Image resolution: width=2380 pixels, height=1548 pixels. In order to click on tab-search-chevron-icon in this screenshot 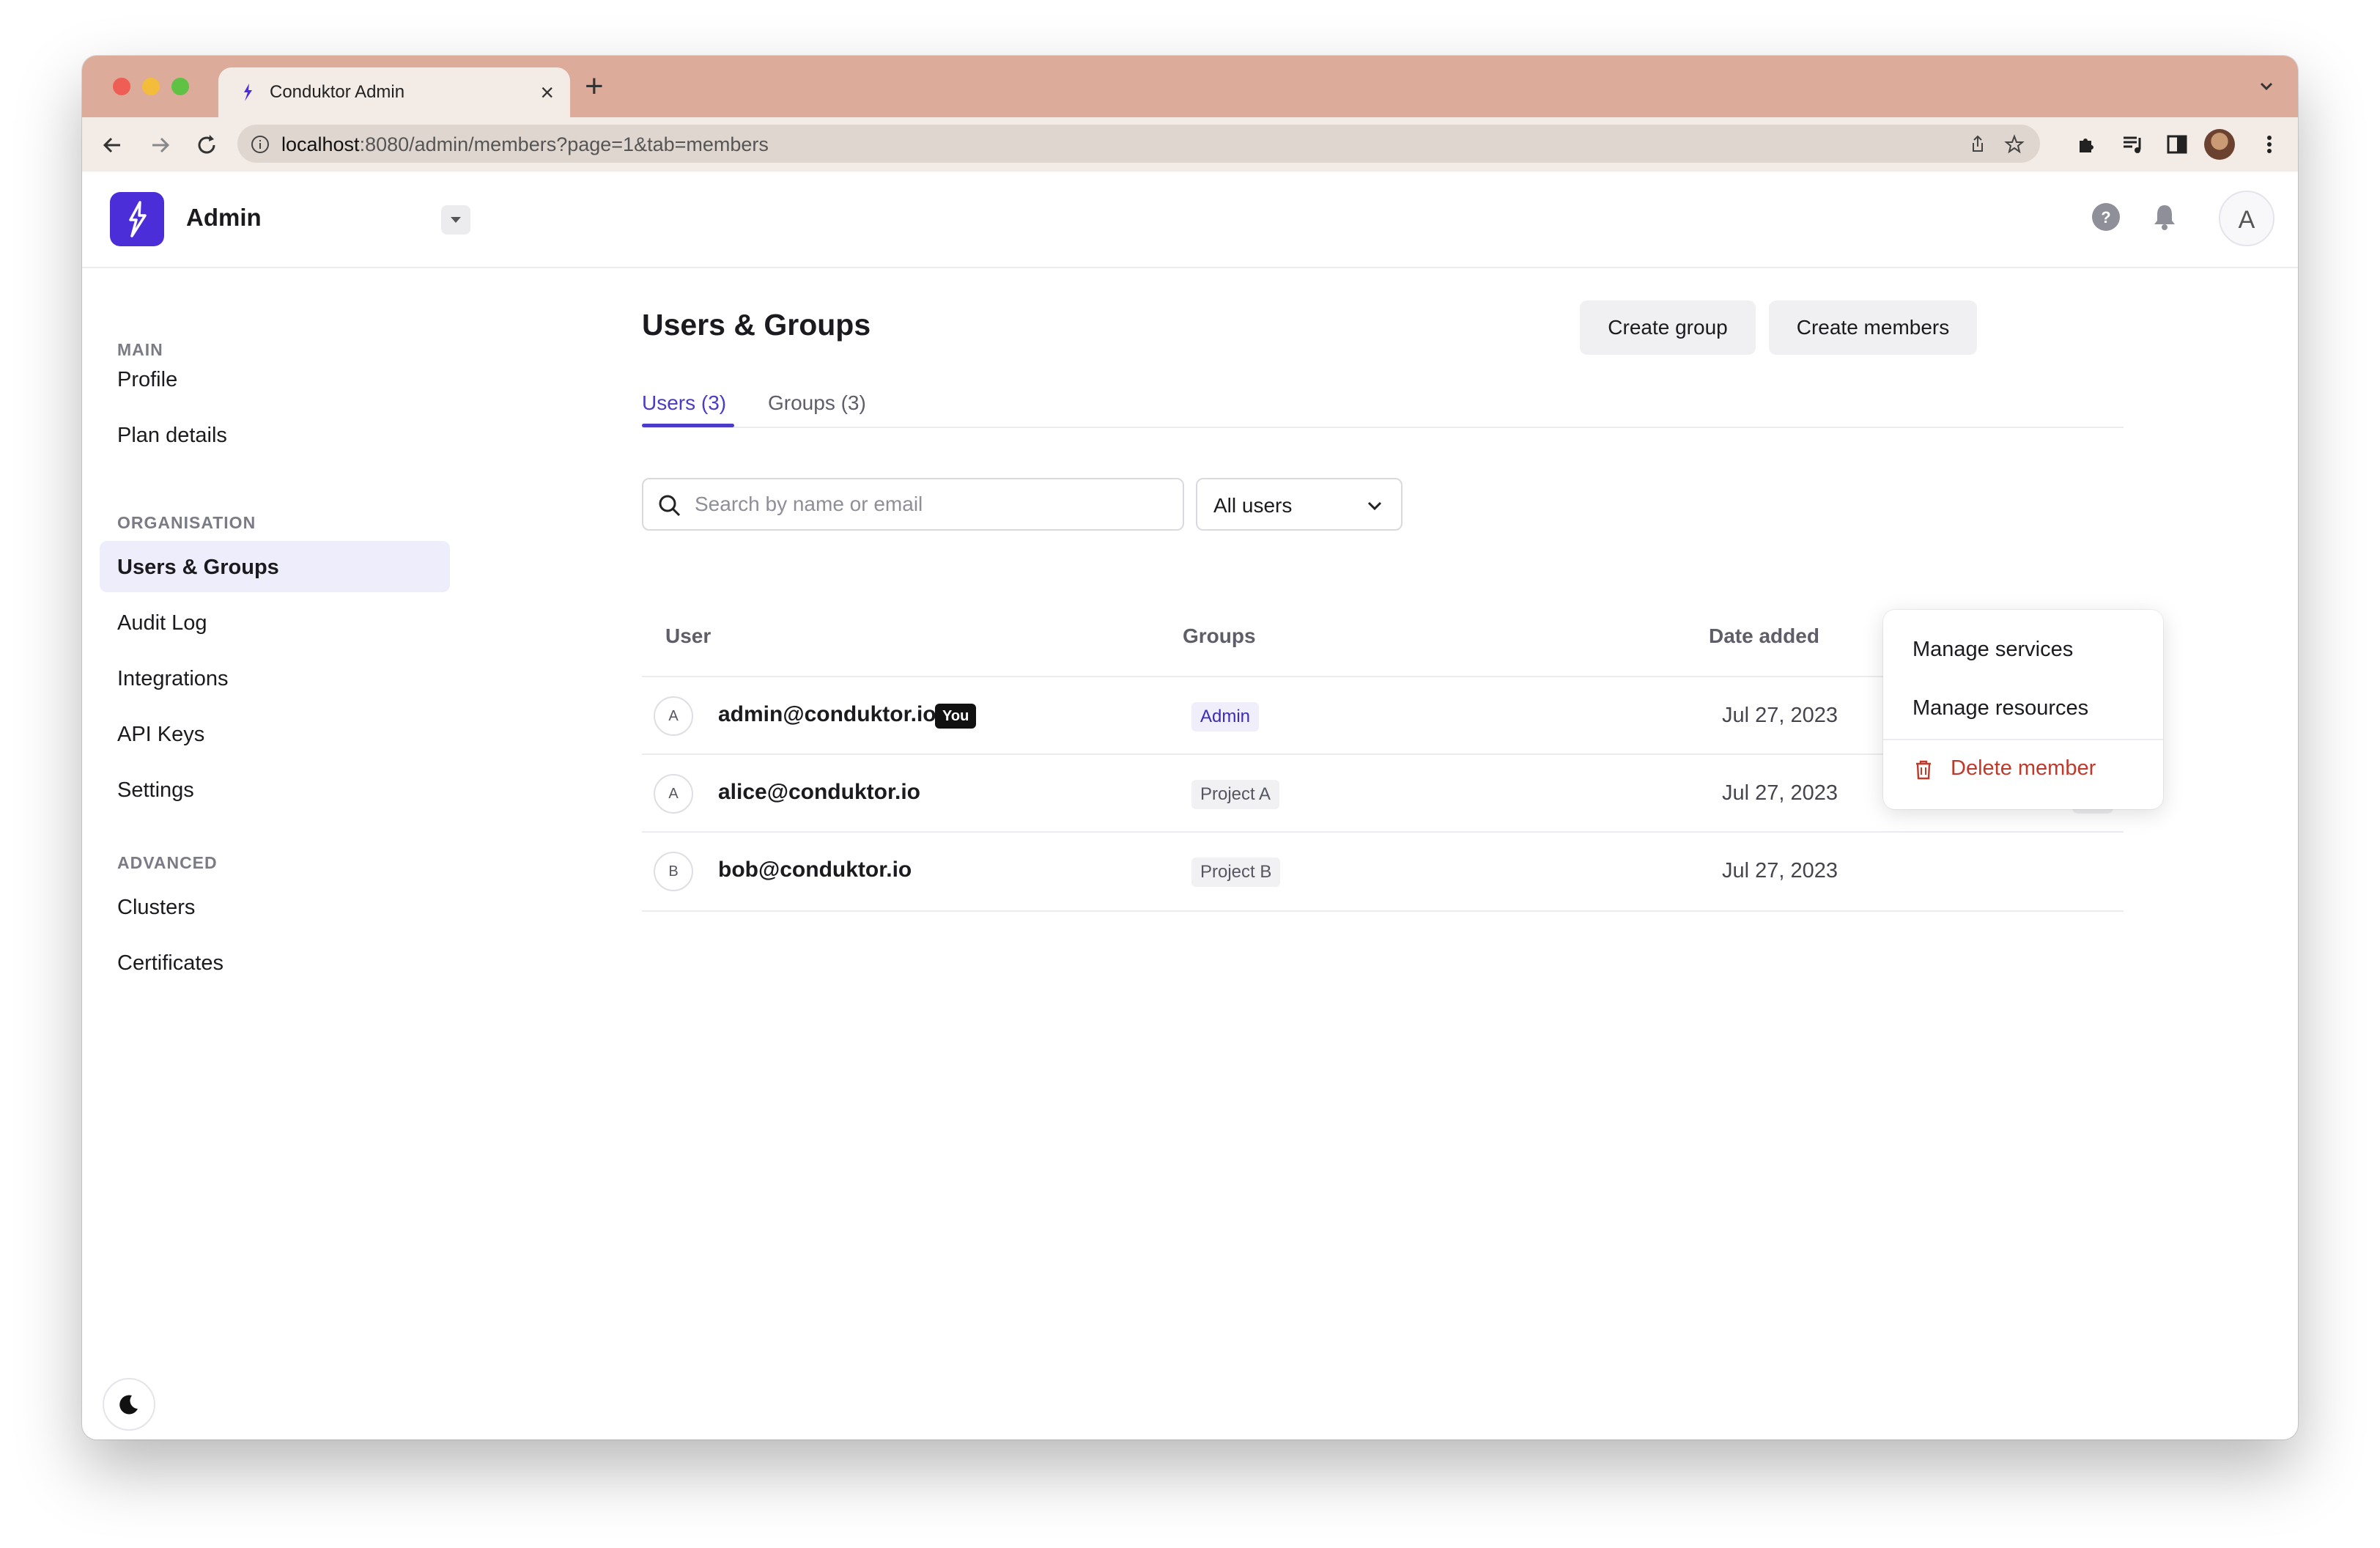, I will do `click(2266, 86)`.